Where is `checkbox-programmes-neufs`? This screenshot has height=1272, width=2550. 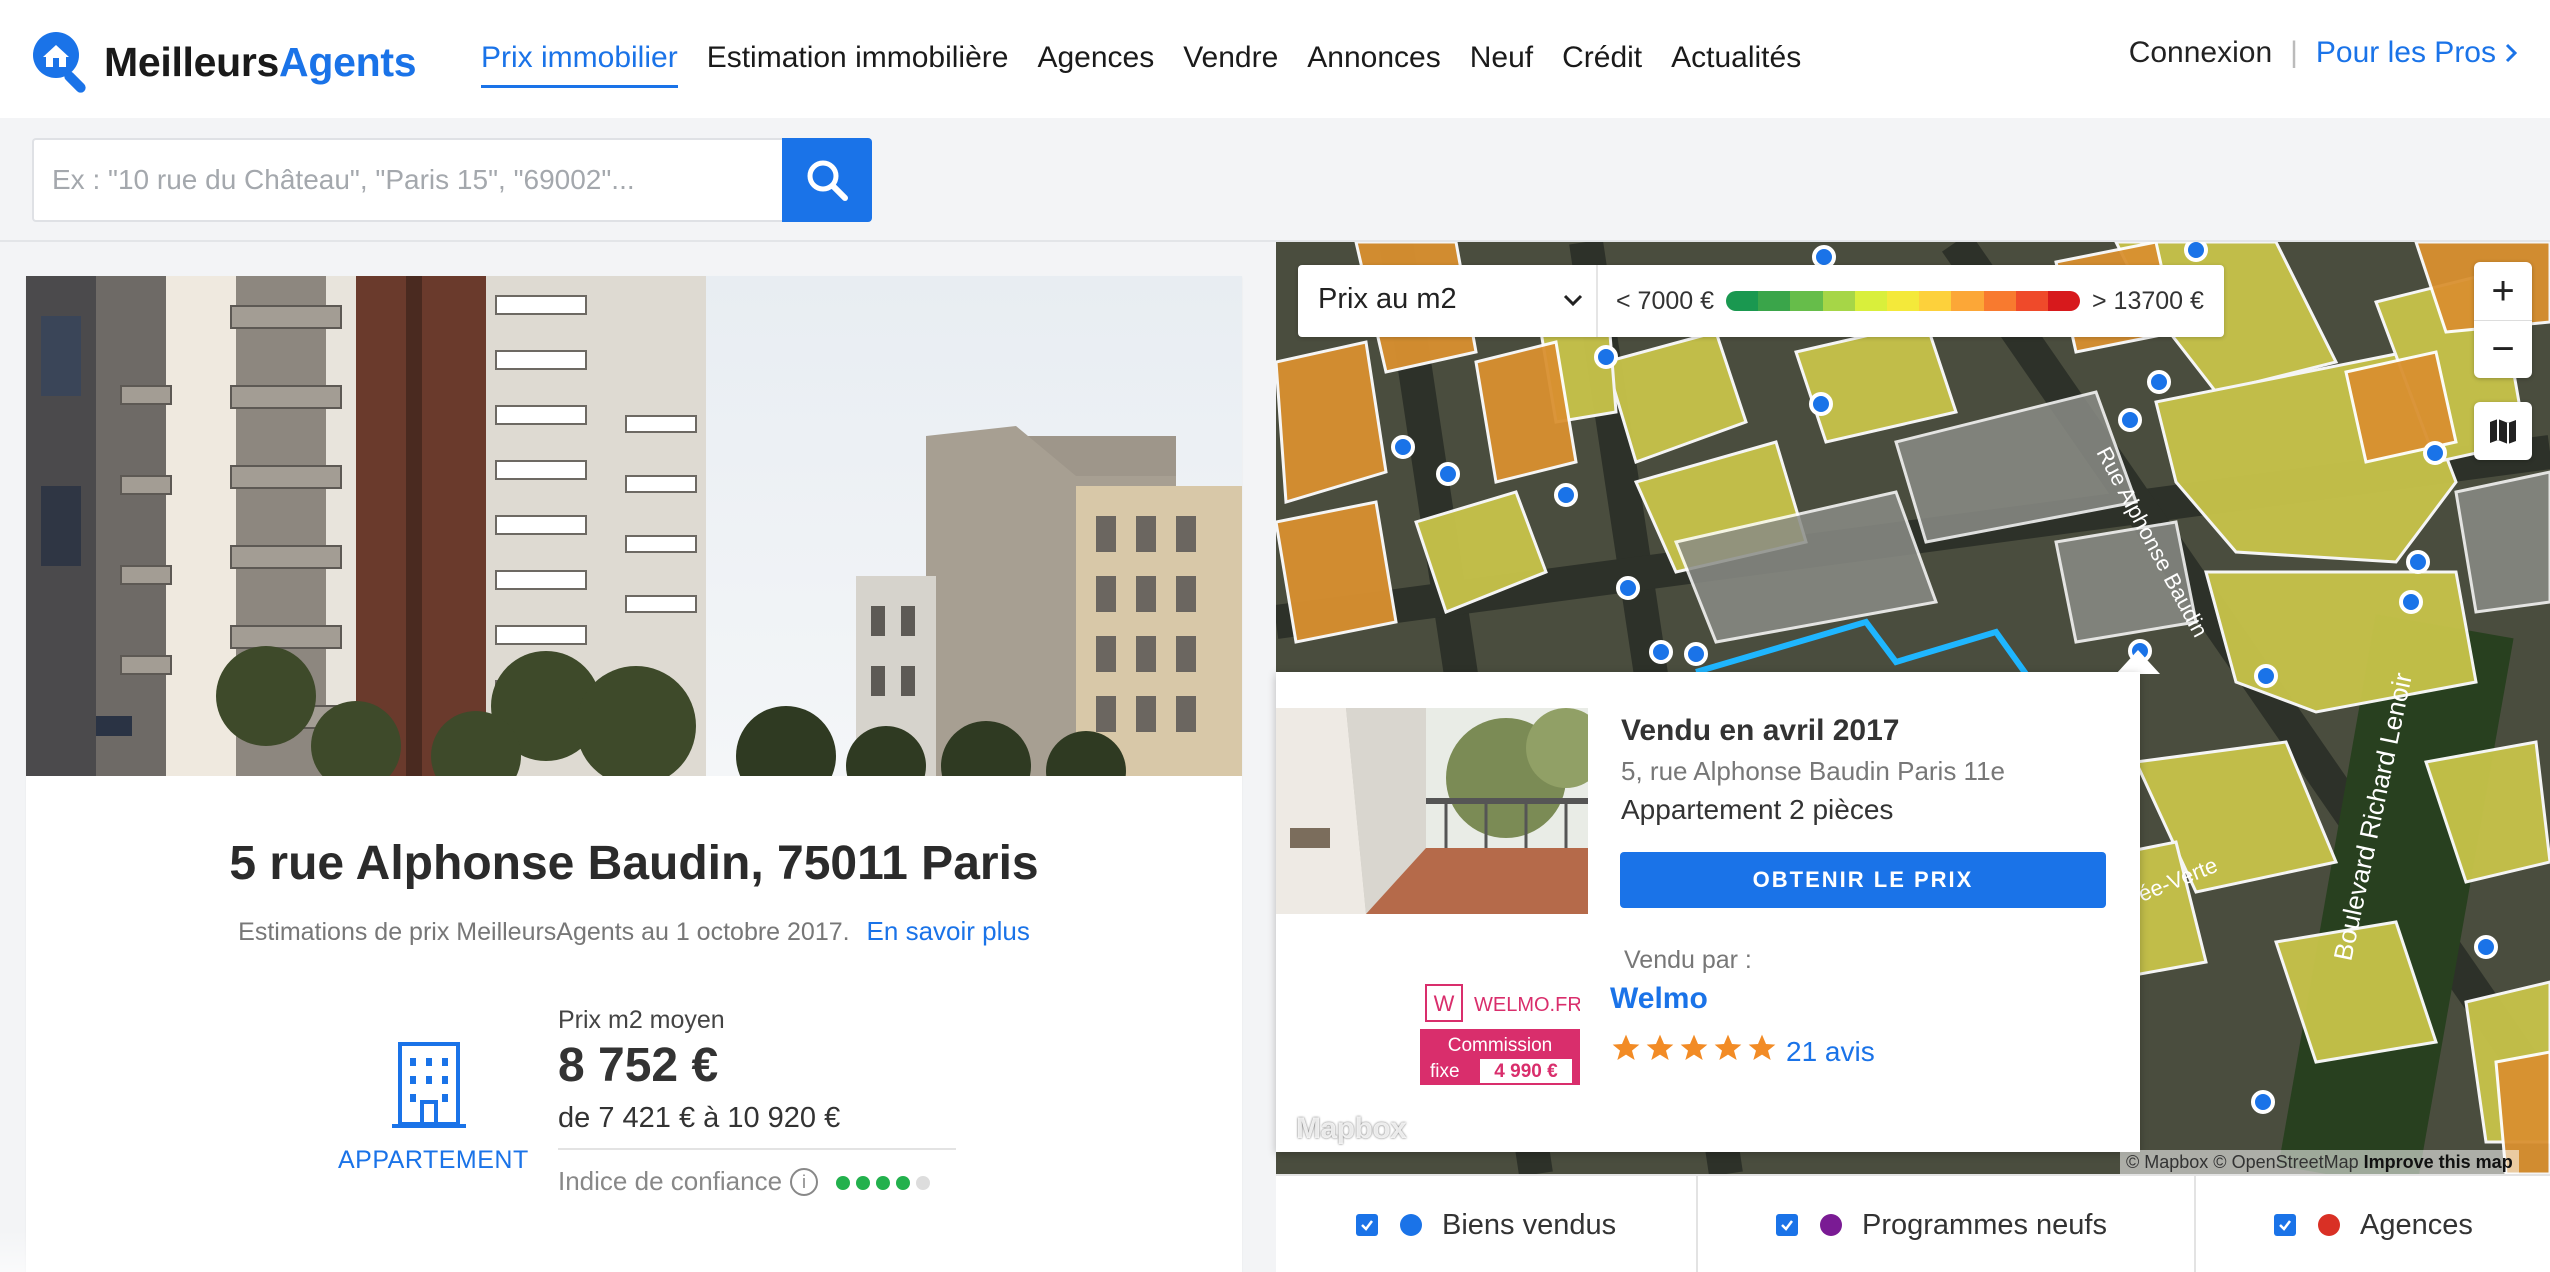
checkbox-programmes-neufs is located at coordinates (1787, 1225).